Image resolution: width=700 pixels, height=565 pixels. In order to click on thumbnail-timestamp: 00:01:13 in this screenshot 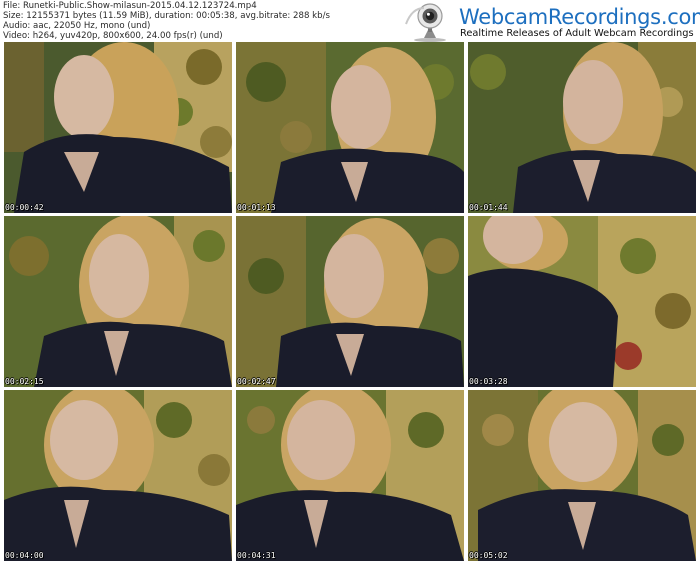, I will do `click(256, 207)`.